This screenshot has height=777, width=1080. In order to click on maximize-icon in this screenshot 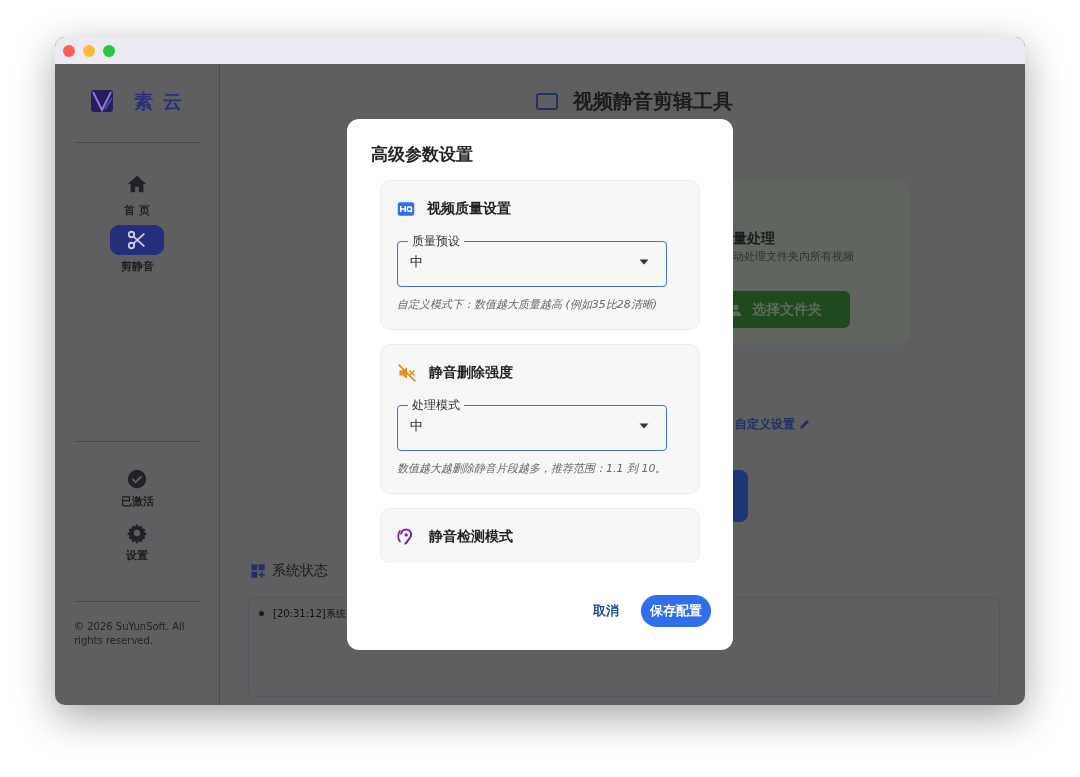, I will do `click(109, 50)`.